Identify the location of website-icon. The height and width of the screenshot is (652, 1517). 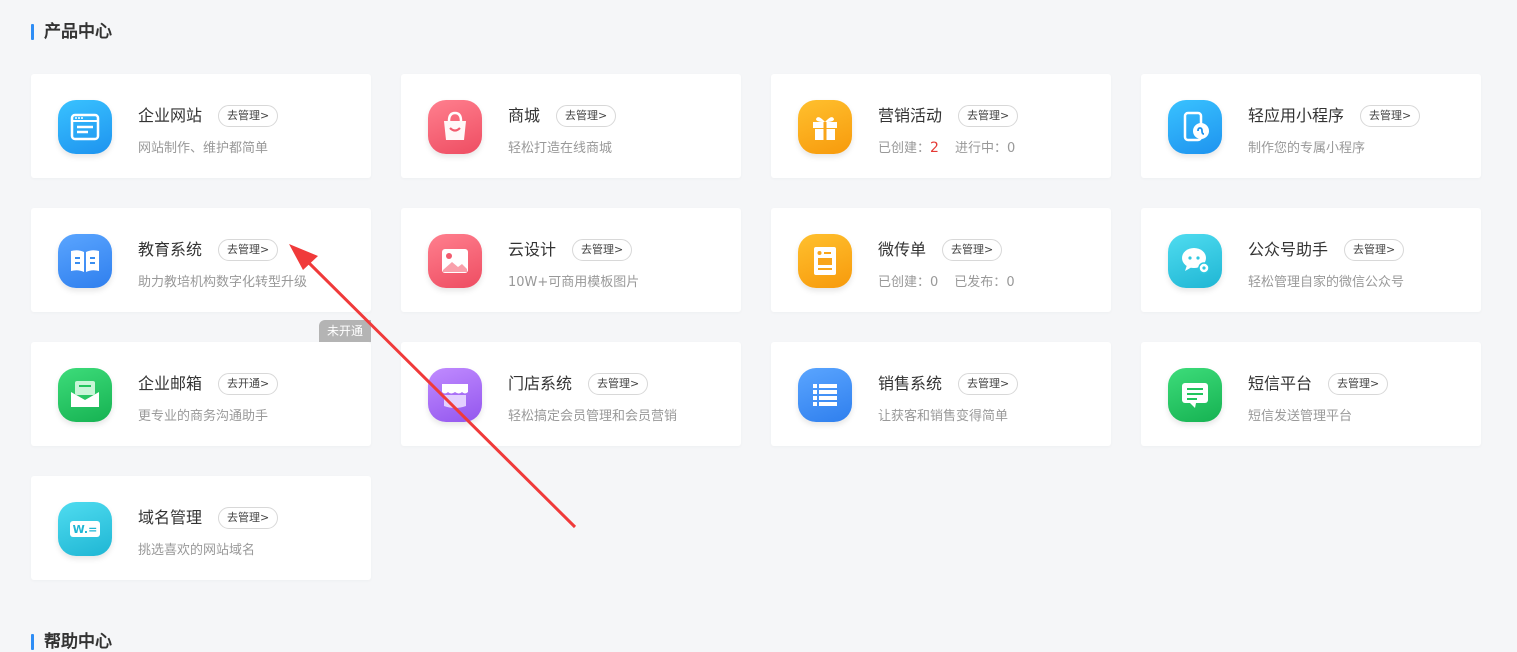
(85, 127).